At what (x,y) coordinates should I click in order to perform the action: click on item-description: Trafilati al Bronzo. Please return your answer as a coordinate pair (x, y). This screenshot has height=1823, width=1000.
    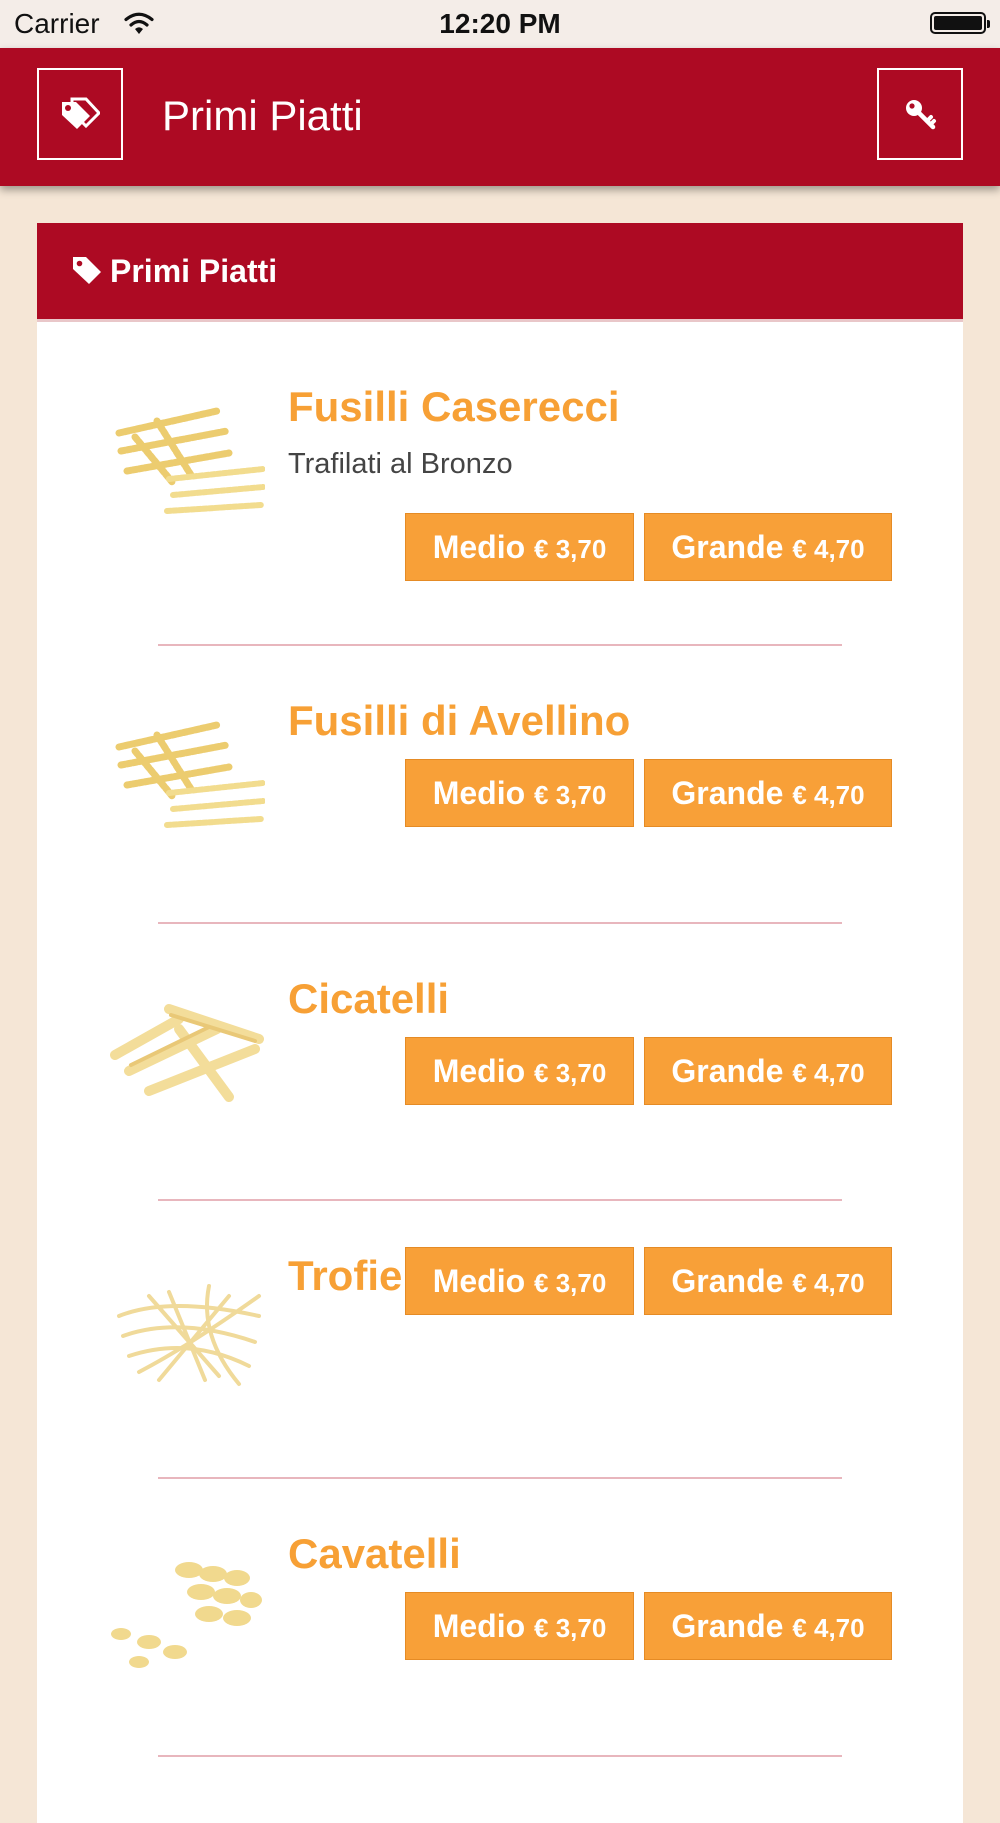
    Looking at the image, I should click on (400, 464).